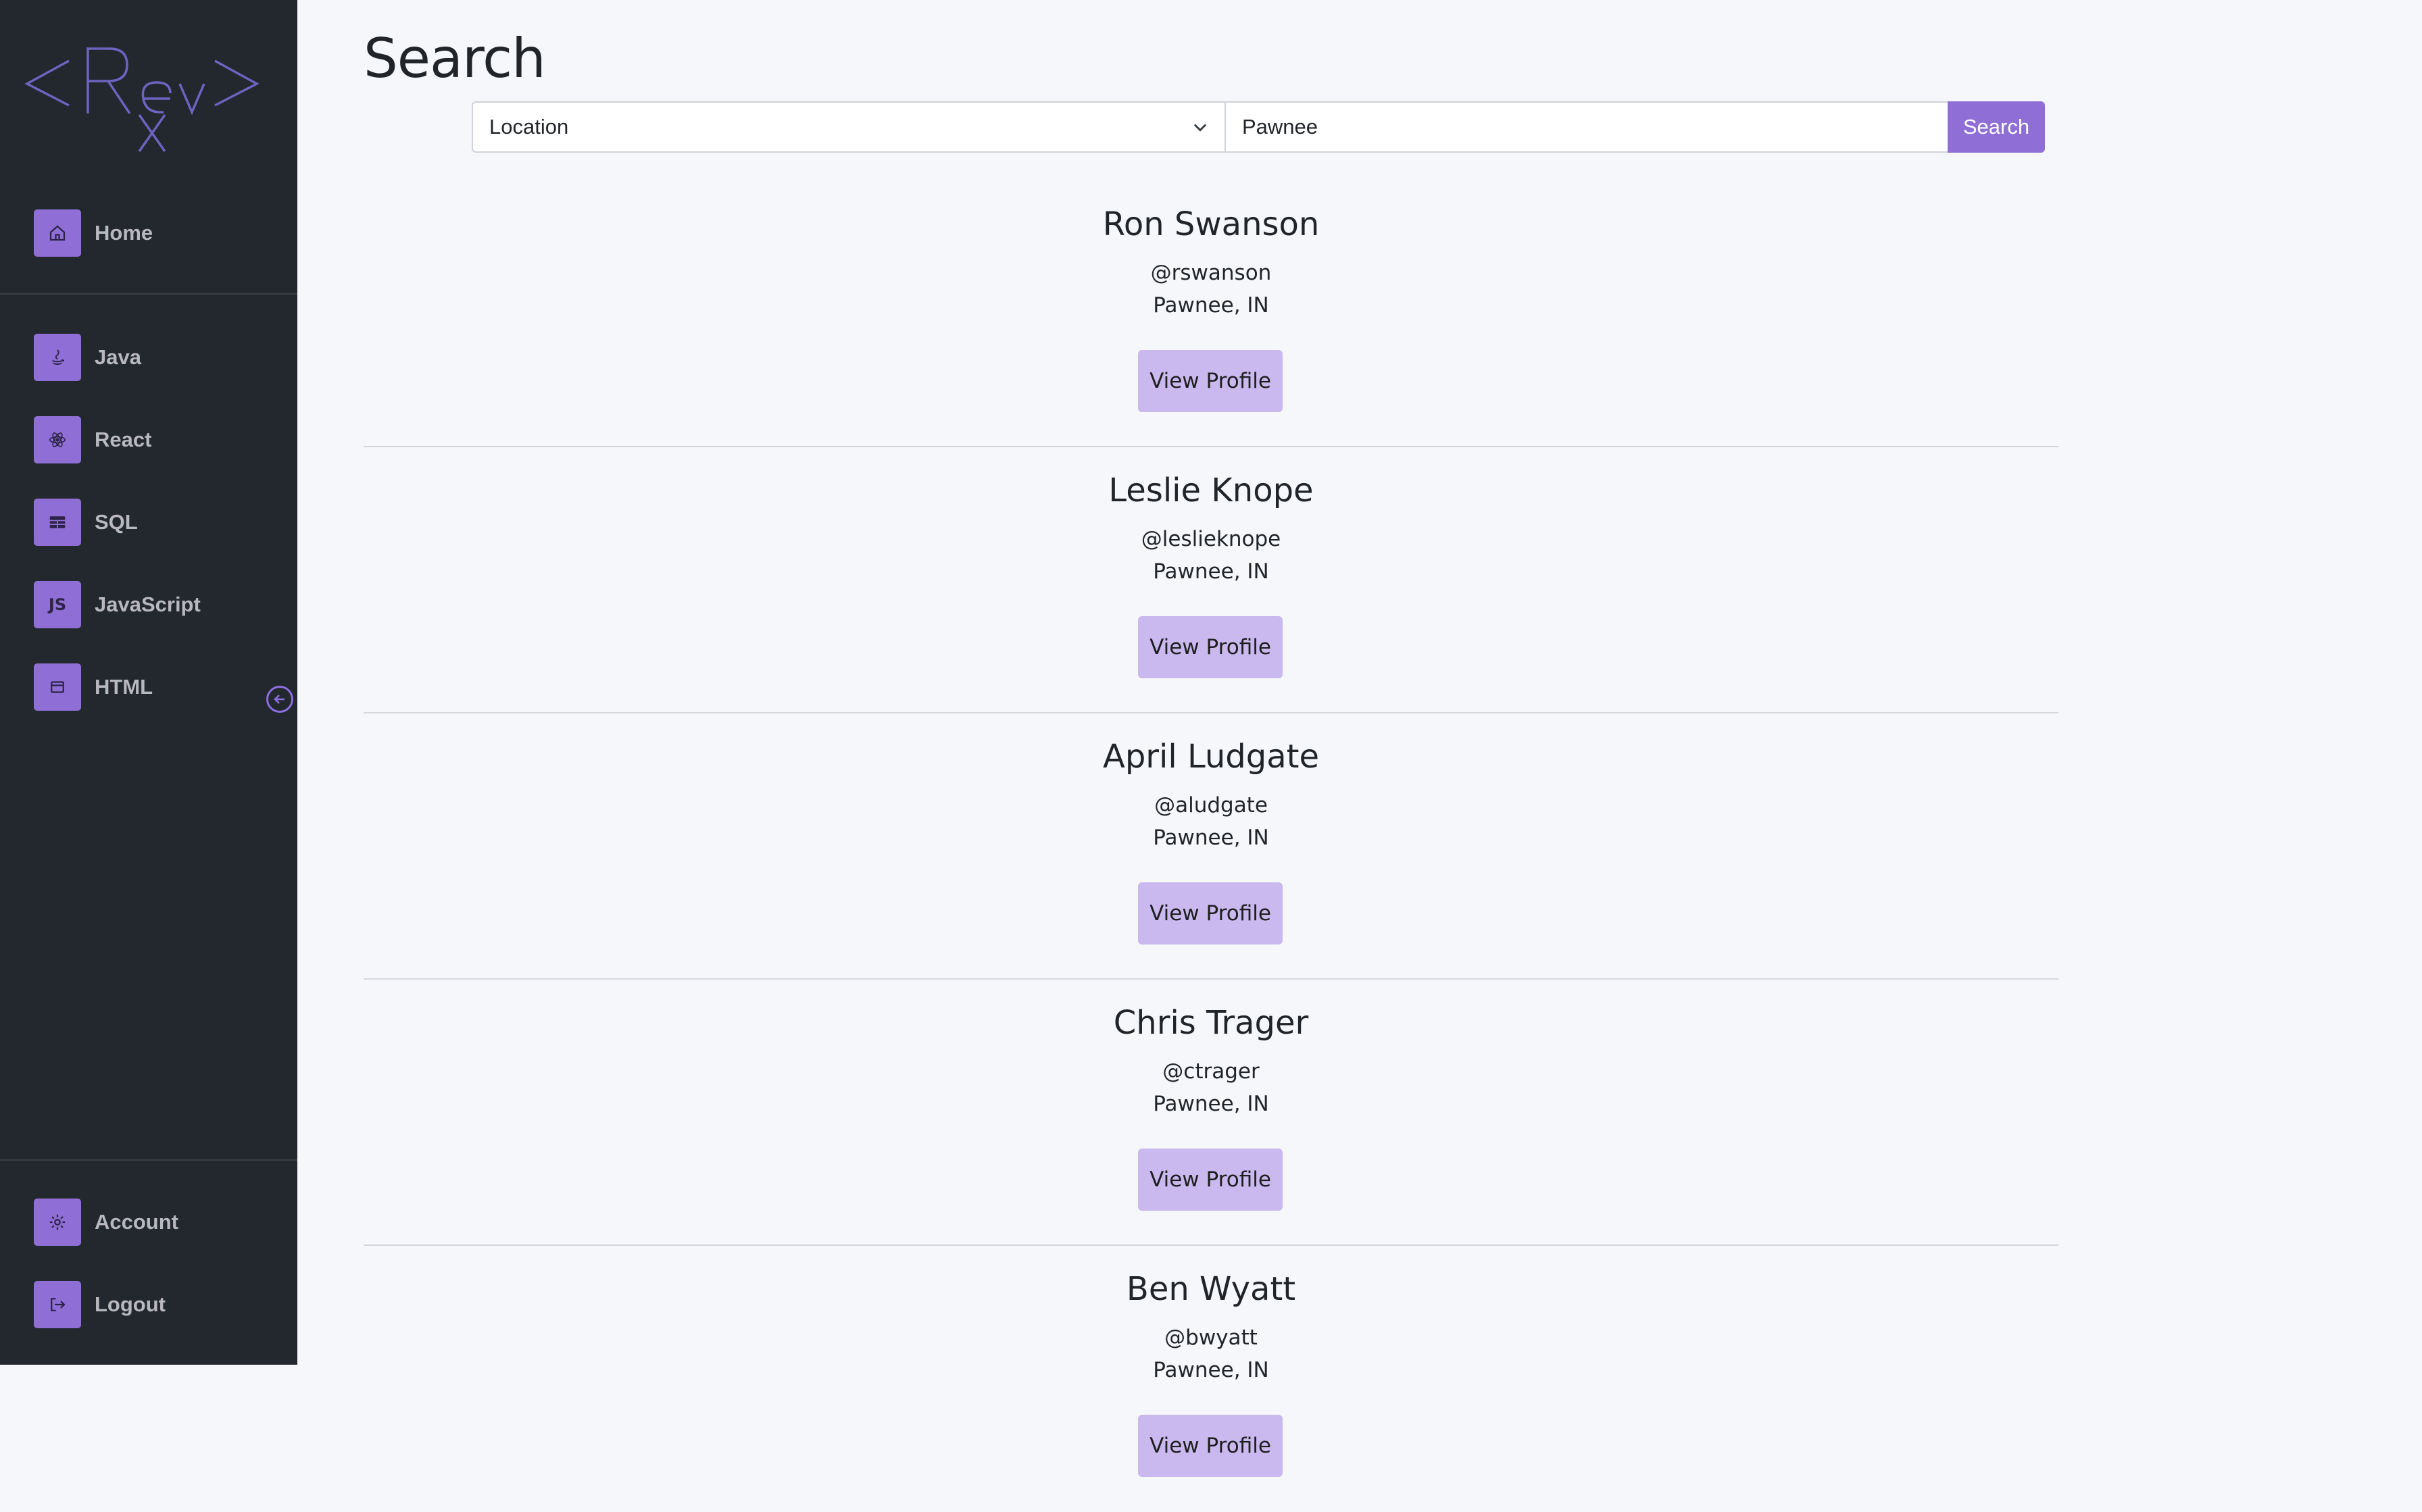  Describe the element at coordinates (1211, 491) in the screenshot. I see `result-name: Leslie Knope` at that location.